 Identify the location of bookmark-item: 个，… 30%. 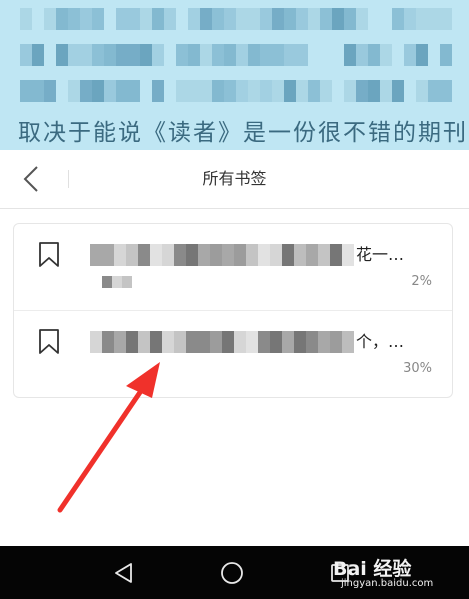
(233, 354).